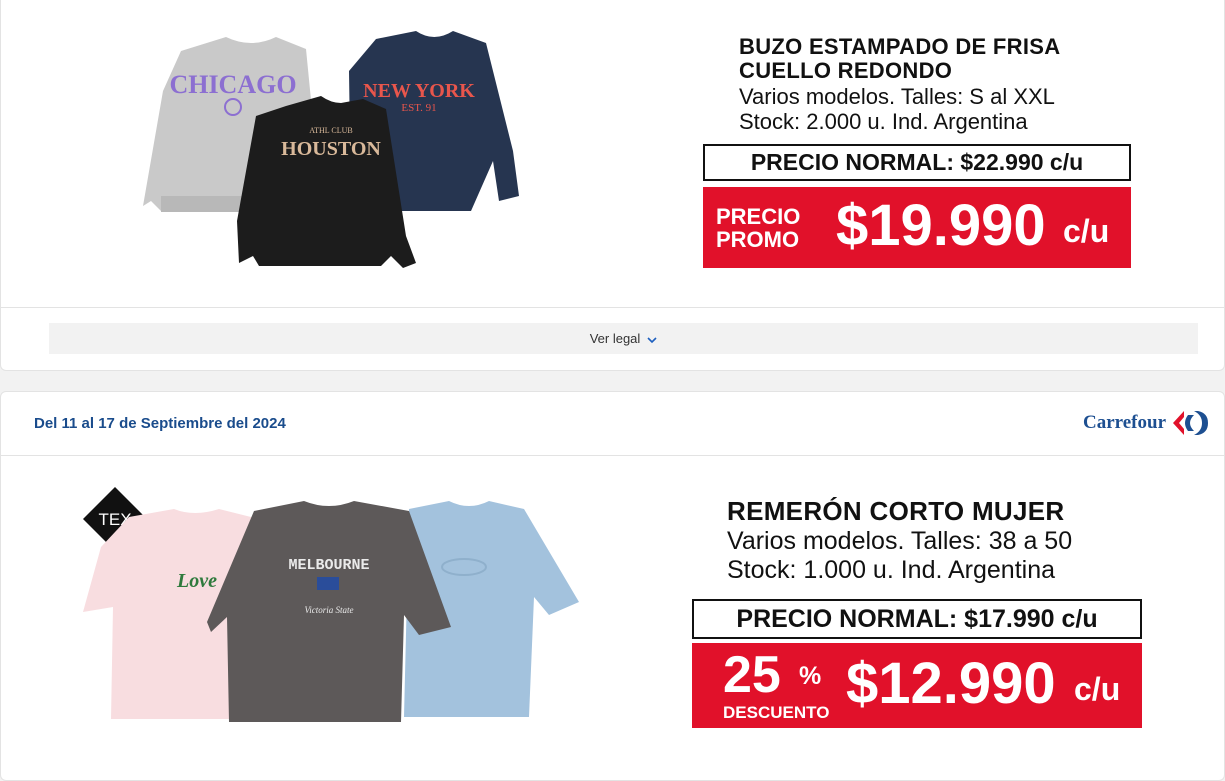  What do you see at coordinates (941, 225) in the screenshot?
I see `promo-price: $19.990` at bounding box center [941, 225].